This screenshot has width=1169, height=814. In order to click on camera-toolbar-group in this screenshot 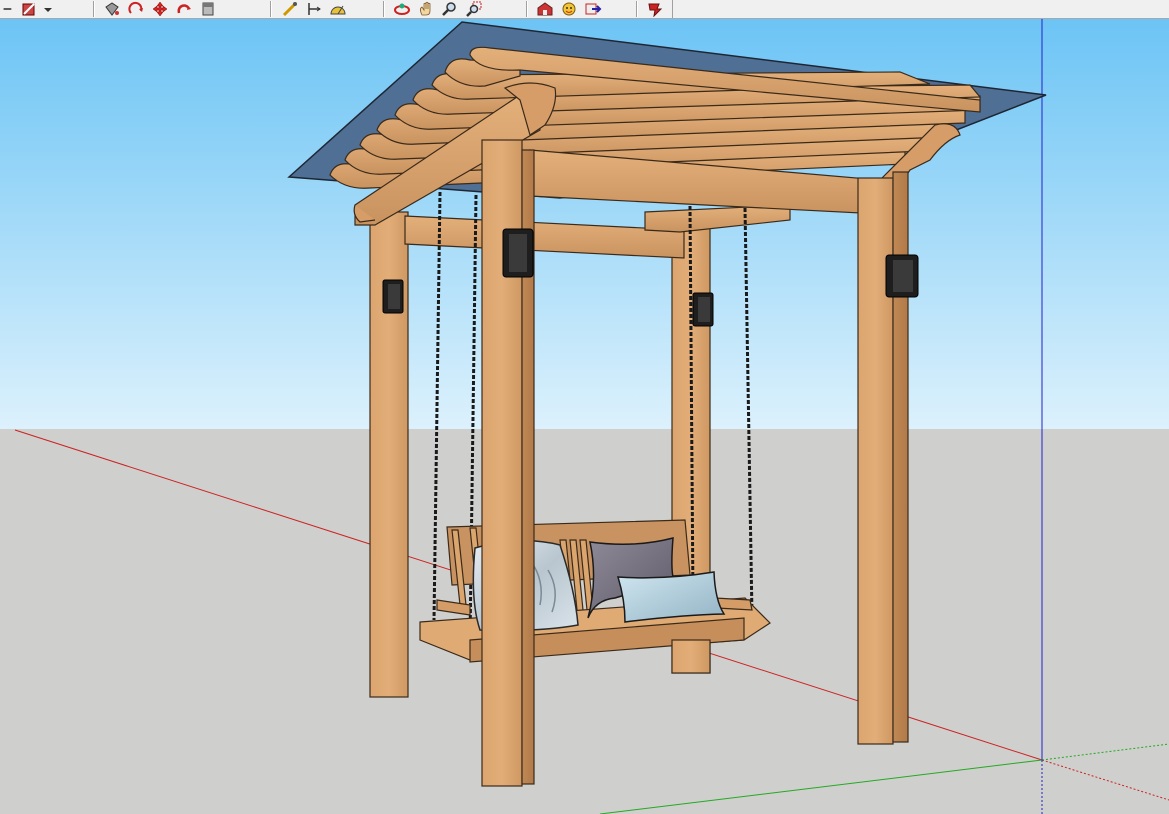, I will do `click(439, 8)`.